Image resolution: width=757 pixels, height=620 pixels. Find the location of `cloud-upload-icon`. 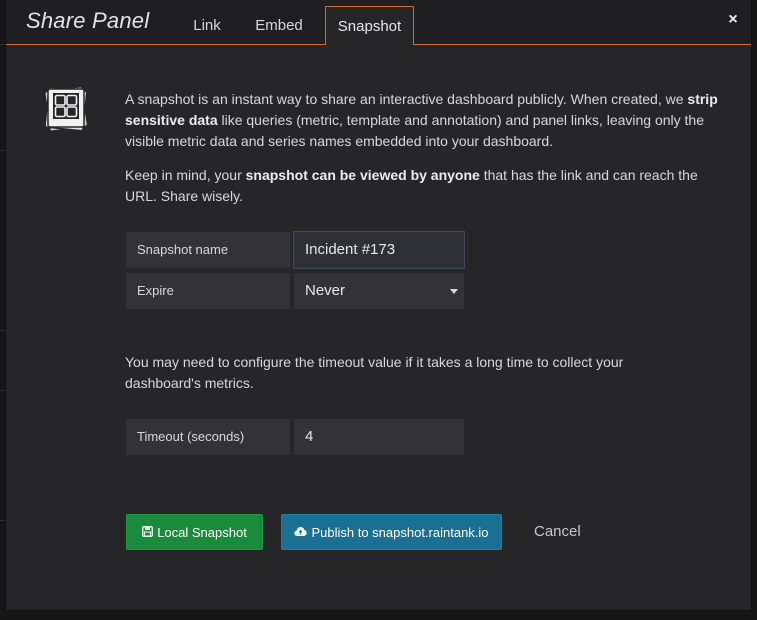

cloud-upload-icon is located at coordinates (301, 533).